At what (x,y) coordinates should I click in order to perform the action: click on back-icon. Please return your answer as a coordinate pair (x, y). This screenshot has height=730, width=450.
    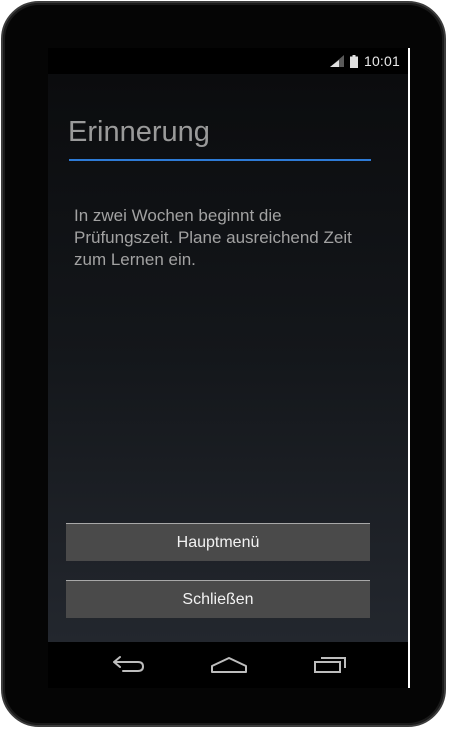
    Looking at the image, I should click on (128, 664).